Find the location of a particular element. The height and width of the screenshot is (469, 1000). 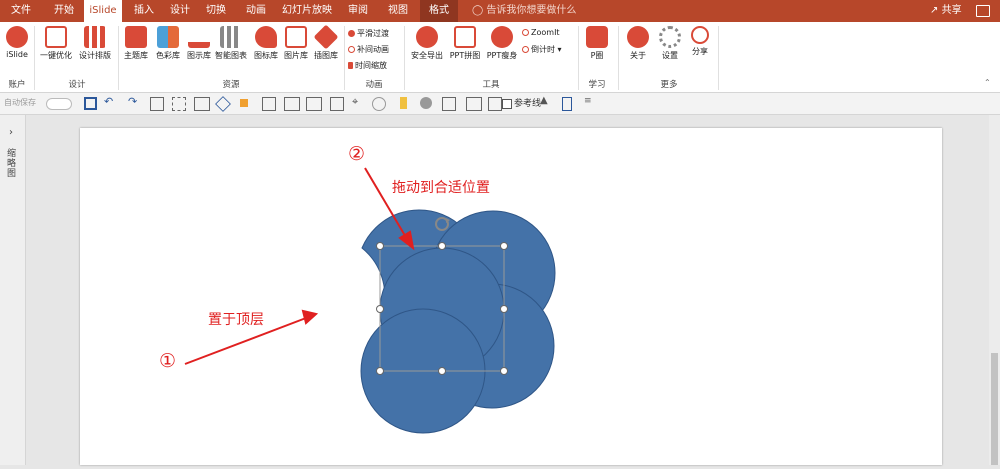

time-scale-icon is located at coordinates (350, 65).